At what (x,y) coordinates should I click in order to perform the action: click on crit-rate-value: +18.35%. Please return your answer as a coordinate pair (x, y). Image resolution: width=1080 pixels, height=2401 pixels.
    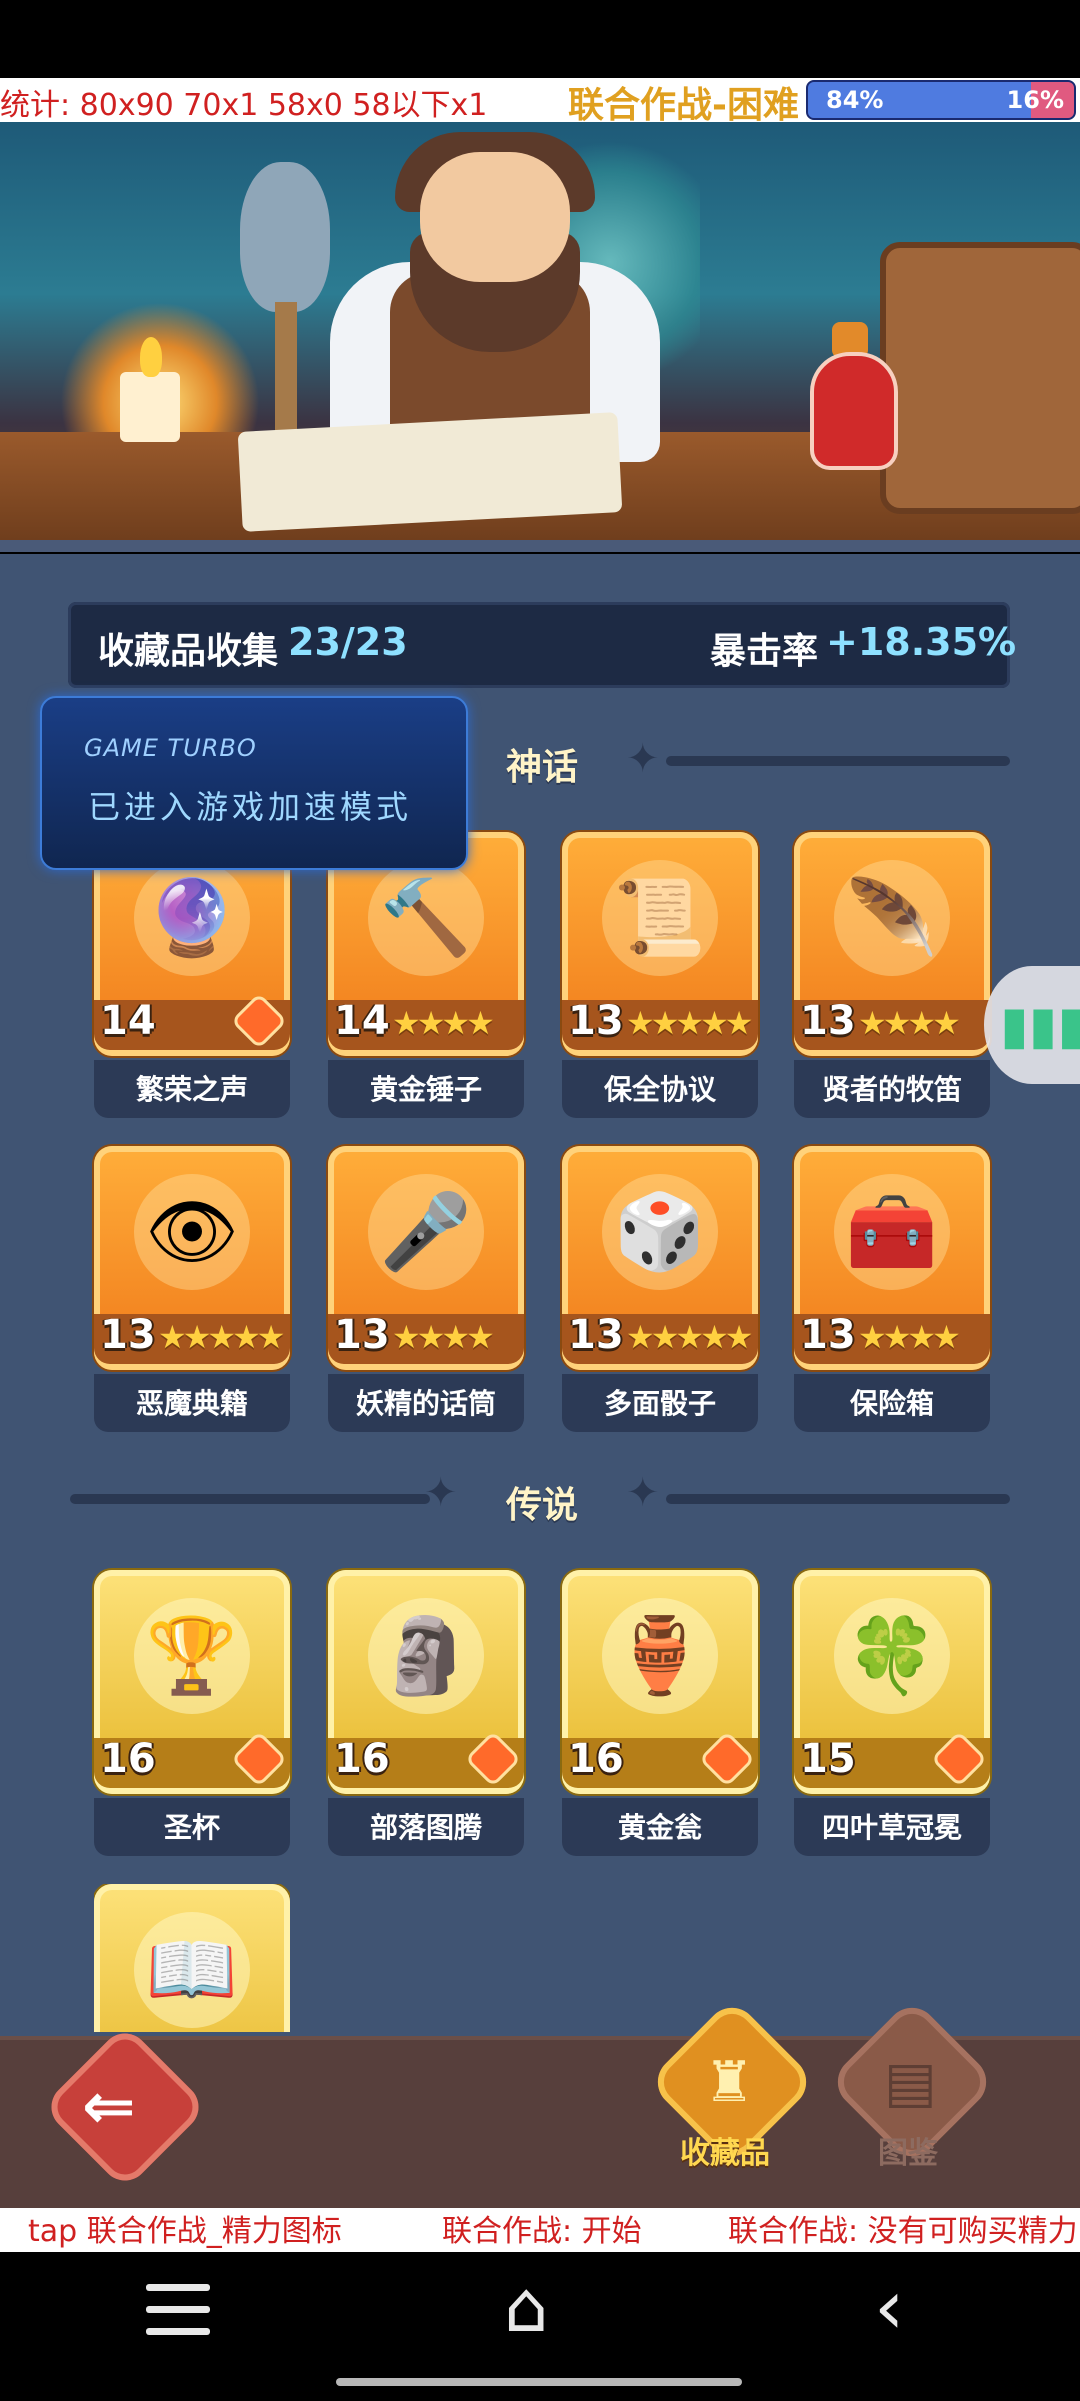
    Looking at the image, I should click on (921, 642).